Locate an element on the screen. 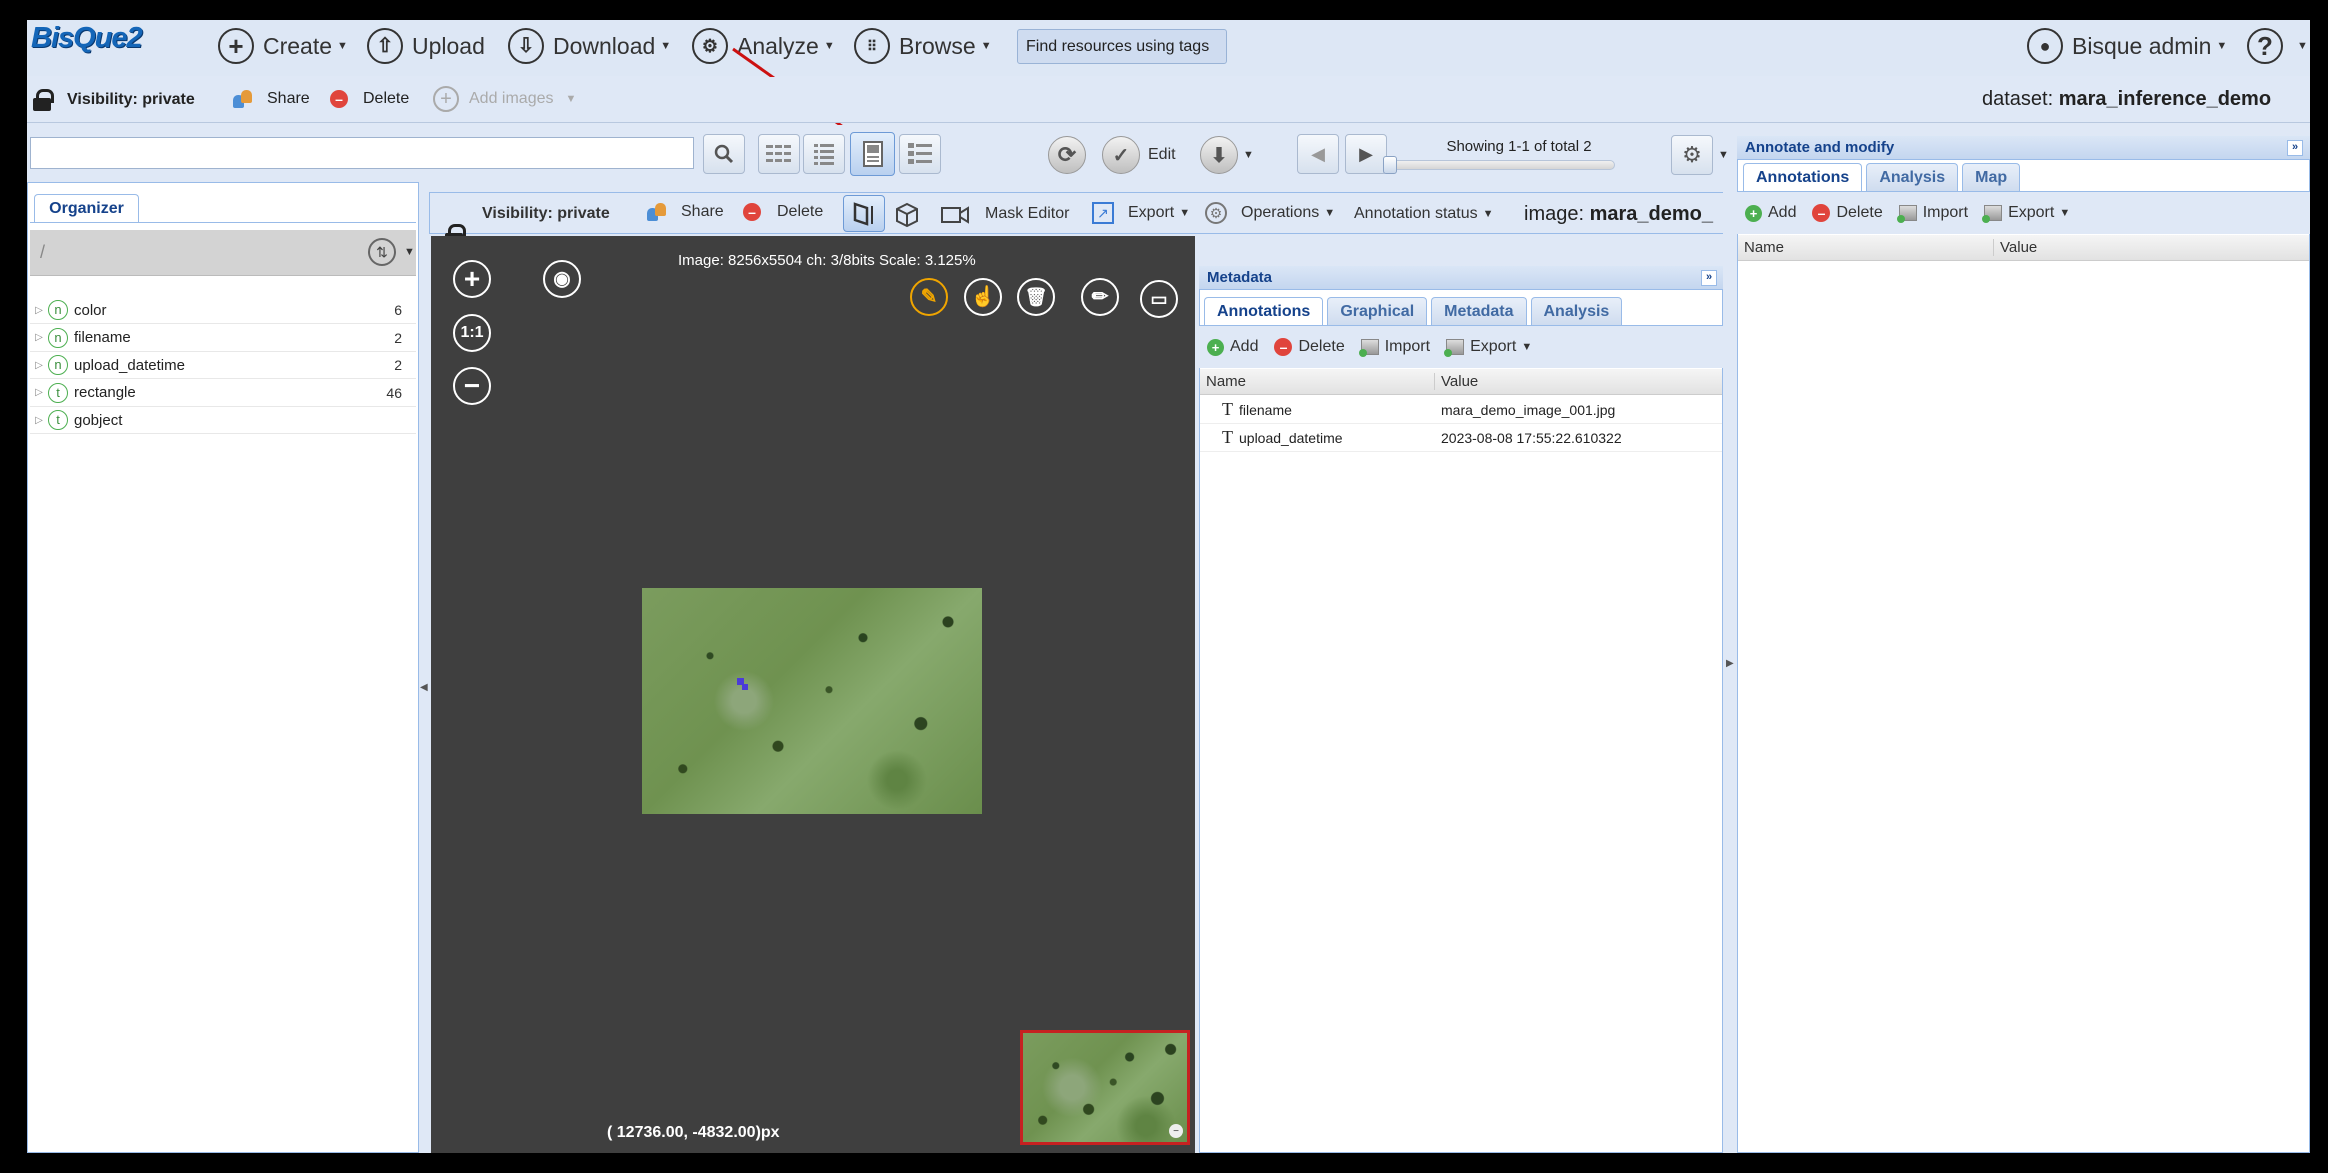 The height and width of the screenshot is (1173, 2328). annotate-delete-button: – Delete is located at coordinates (1847, 213).